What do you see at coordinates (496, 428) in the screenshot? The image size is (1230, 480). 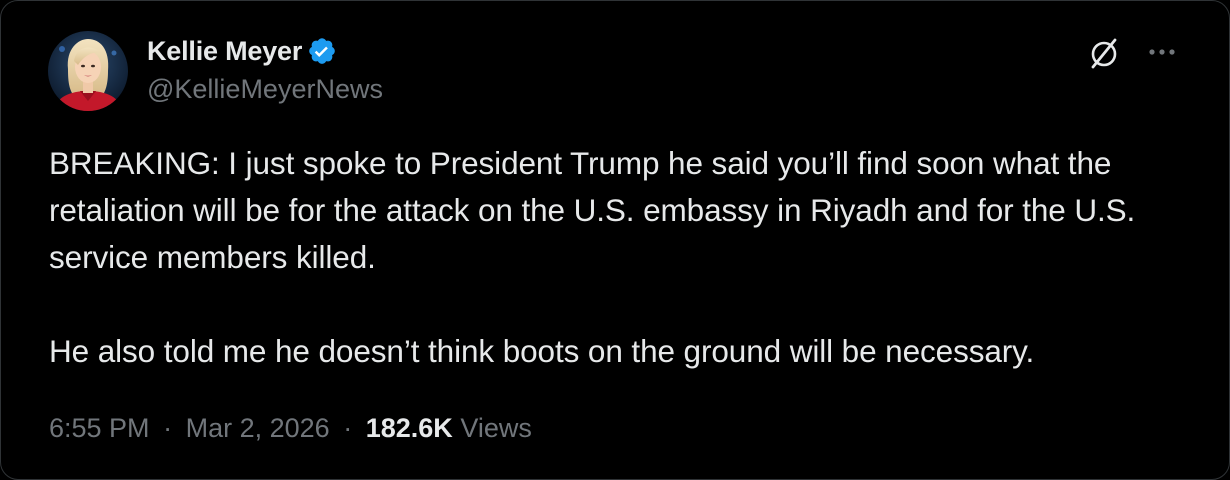 I see `views-label: Views` at bounding box center [496, 428].